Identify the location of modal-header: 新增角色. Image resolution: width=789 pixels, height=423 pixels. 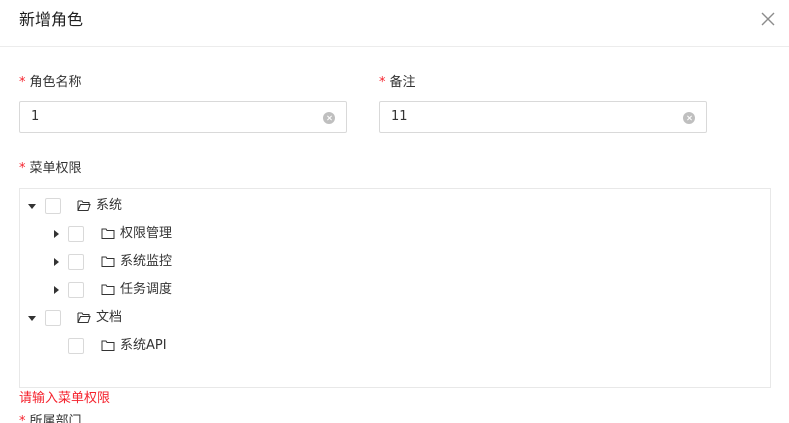
(394, 23).